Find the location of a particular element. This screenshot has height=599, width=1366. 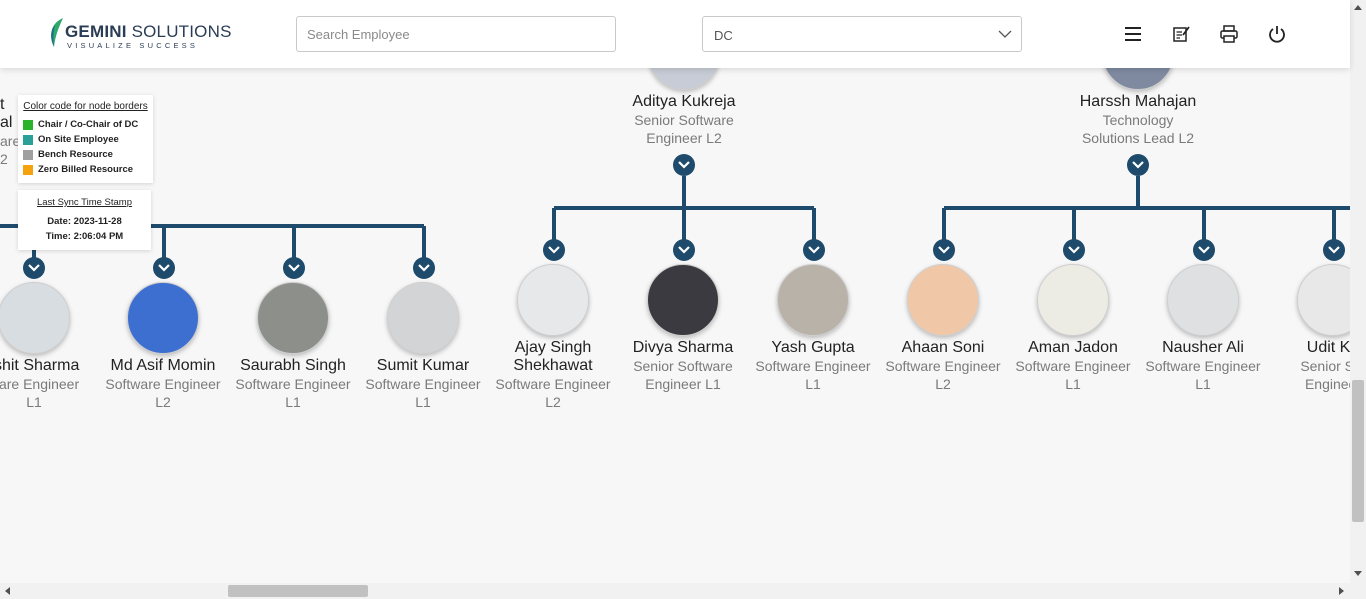

employee-node: Udit Ka Senior Sof Engineer is located at coordinates (1309, 328).